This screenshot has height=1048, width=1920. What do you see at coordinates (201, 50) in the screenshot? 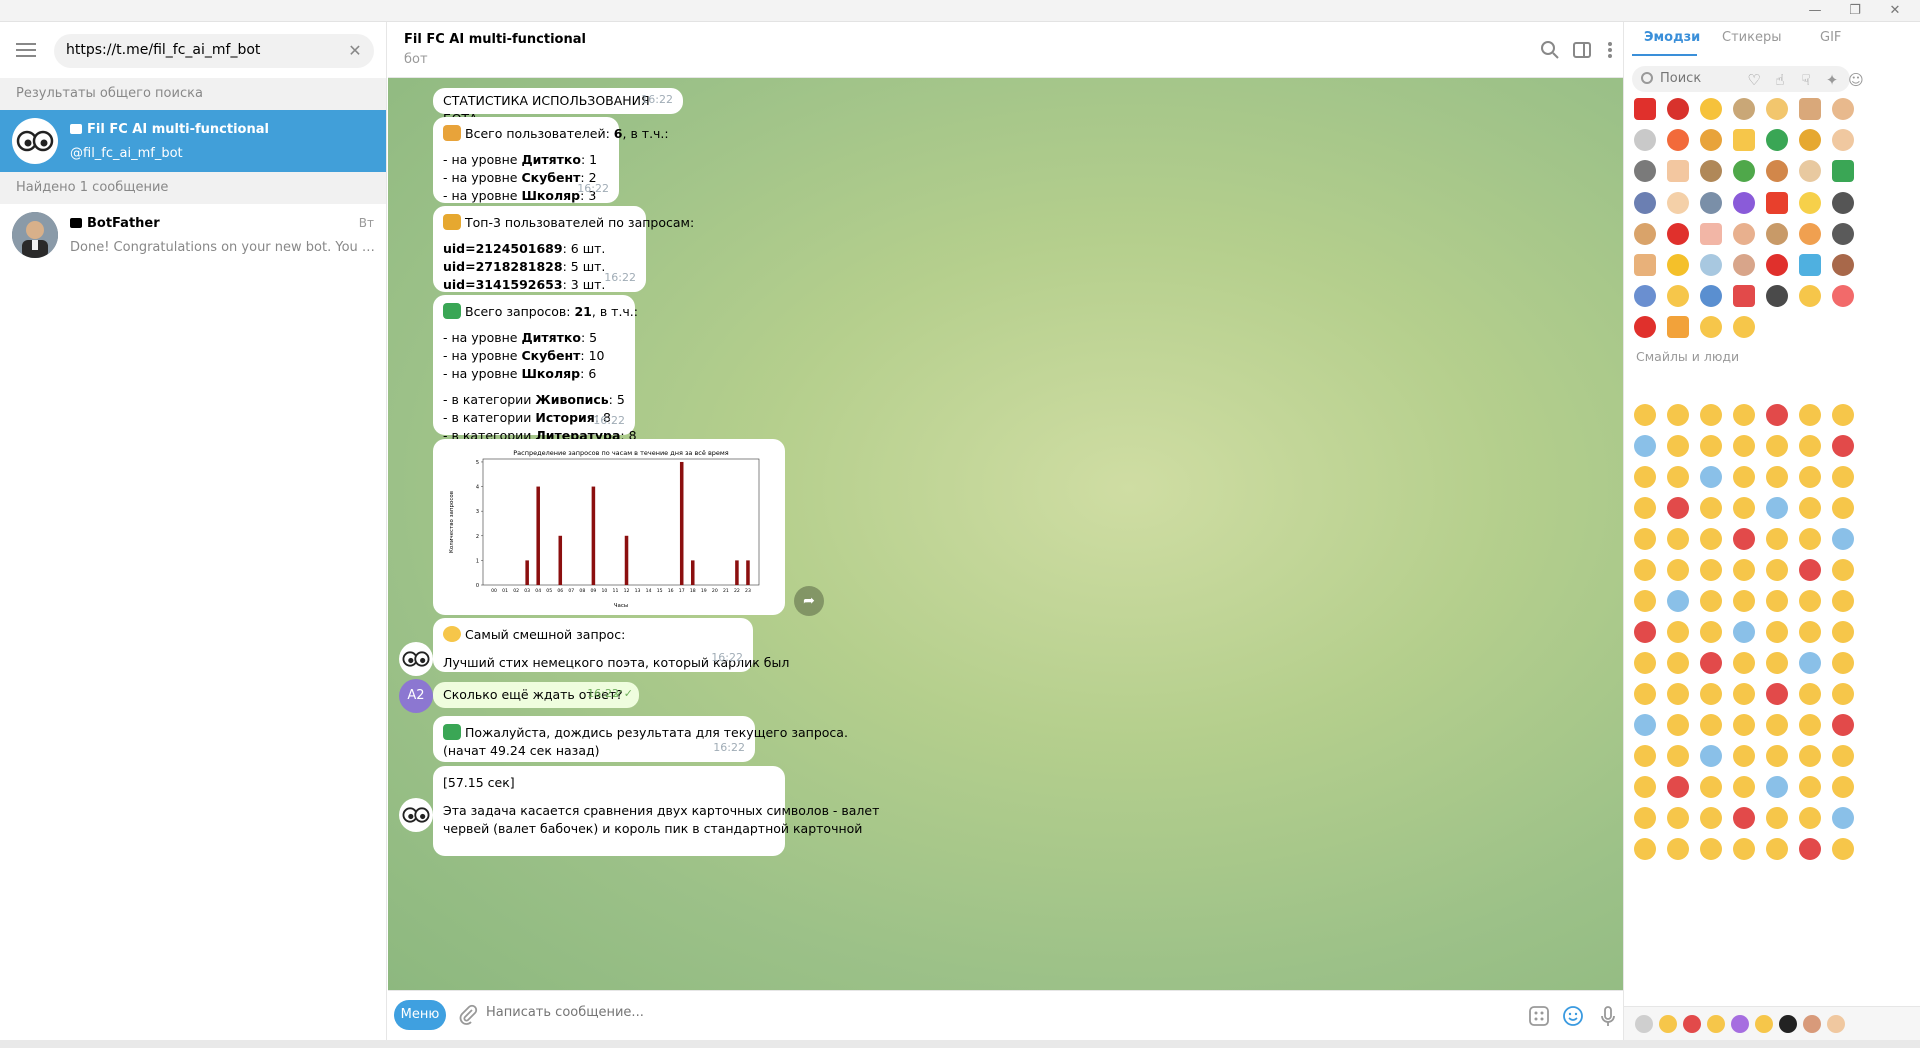
I see `search-input` at bounding box center [201, 50].